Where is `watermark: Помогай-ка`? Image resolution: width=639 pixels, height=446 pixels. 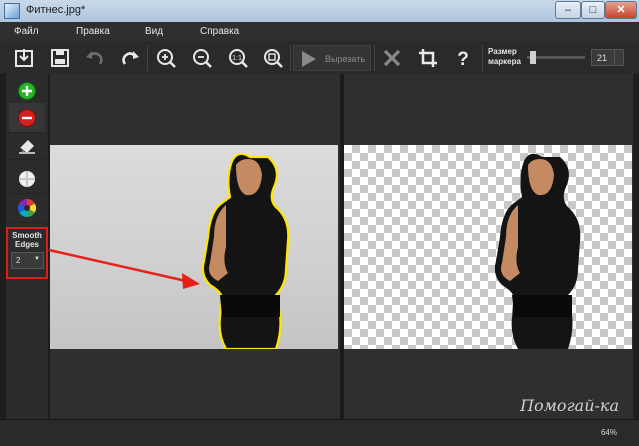 watermark: Помогай-ка is located at coordinates (569, 405).